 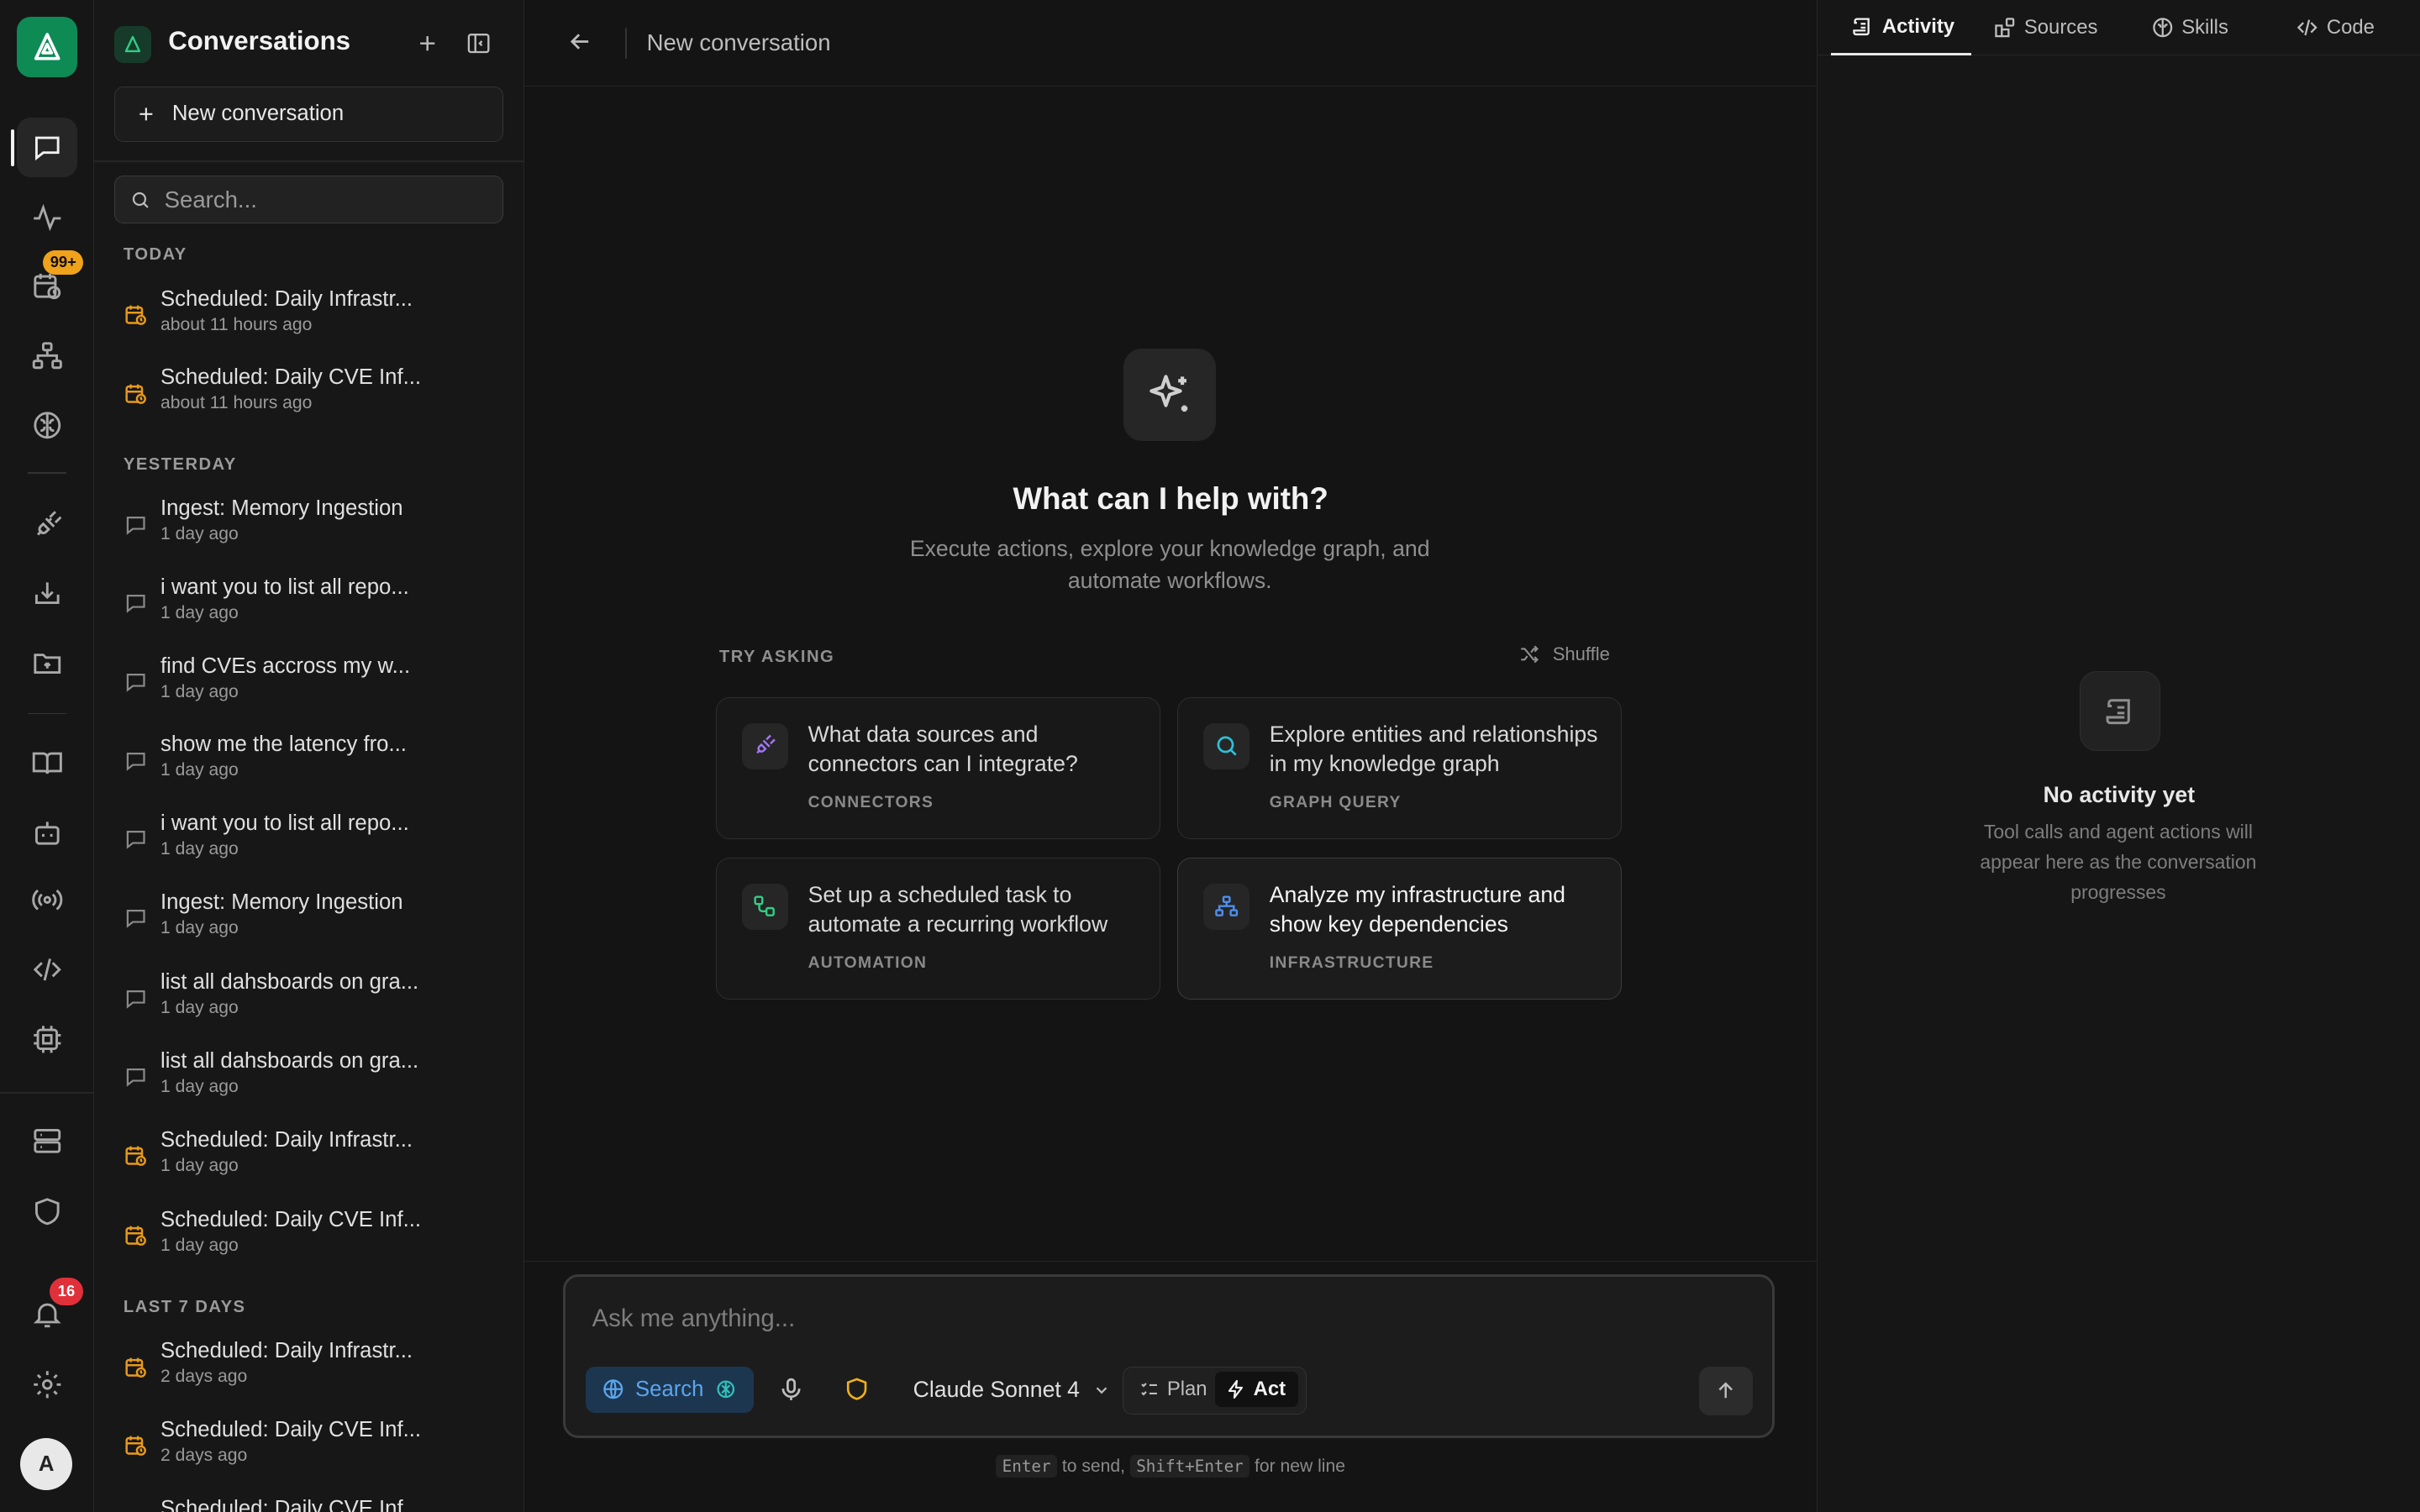 I want to click on plan-mode-button: Plan, so click(x=1173, y=1389).